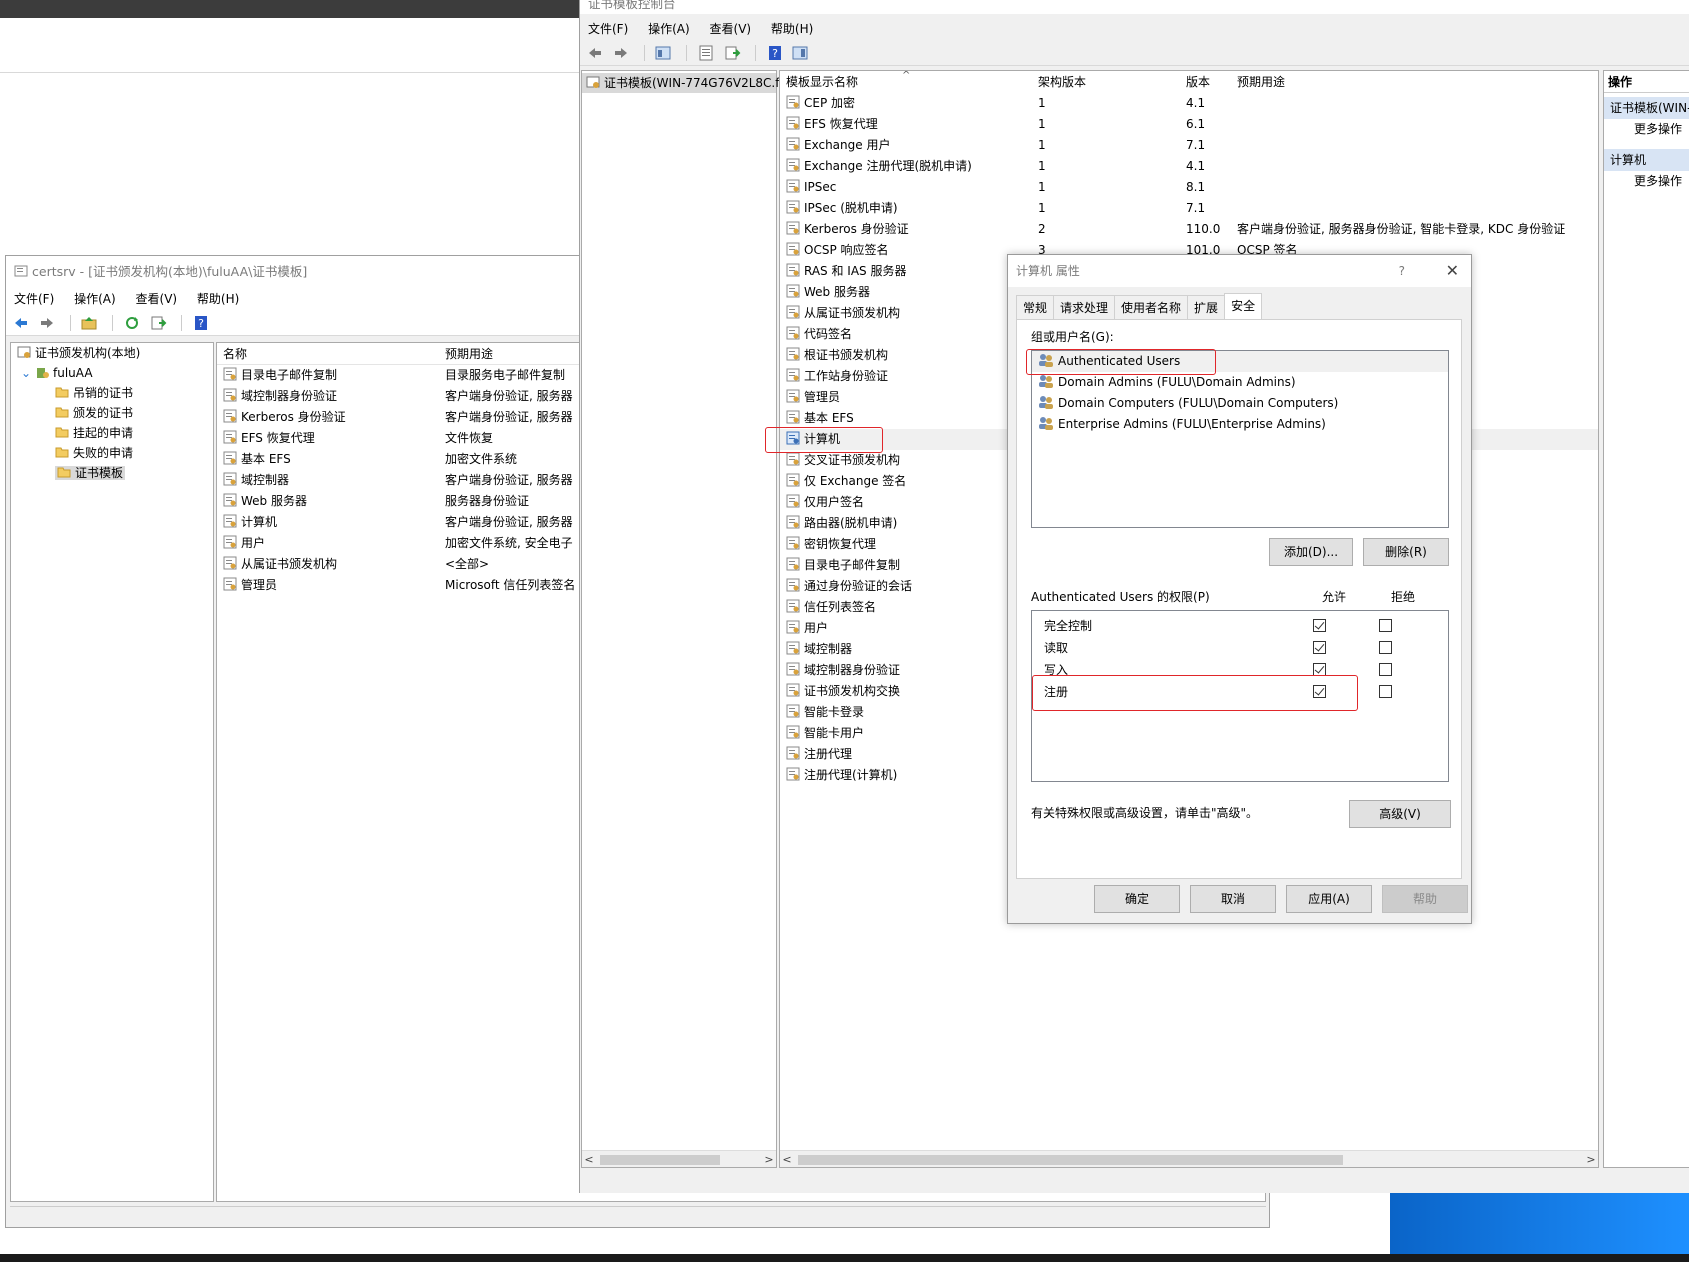 Image resolution: width=1689 pixels, height=1262 pixels. What do you see at coordinates (1206, 307) in the screenshot?
I see `tab-extensions: 扩展` at bounding box center [1206, 307].